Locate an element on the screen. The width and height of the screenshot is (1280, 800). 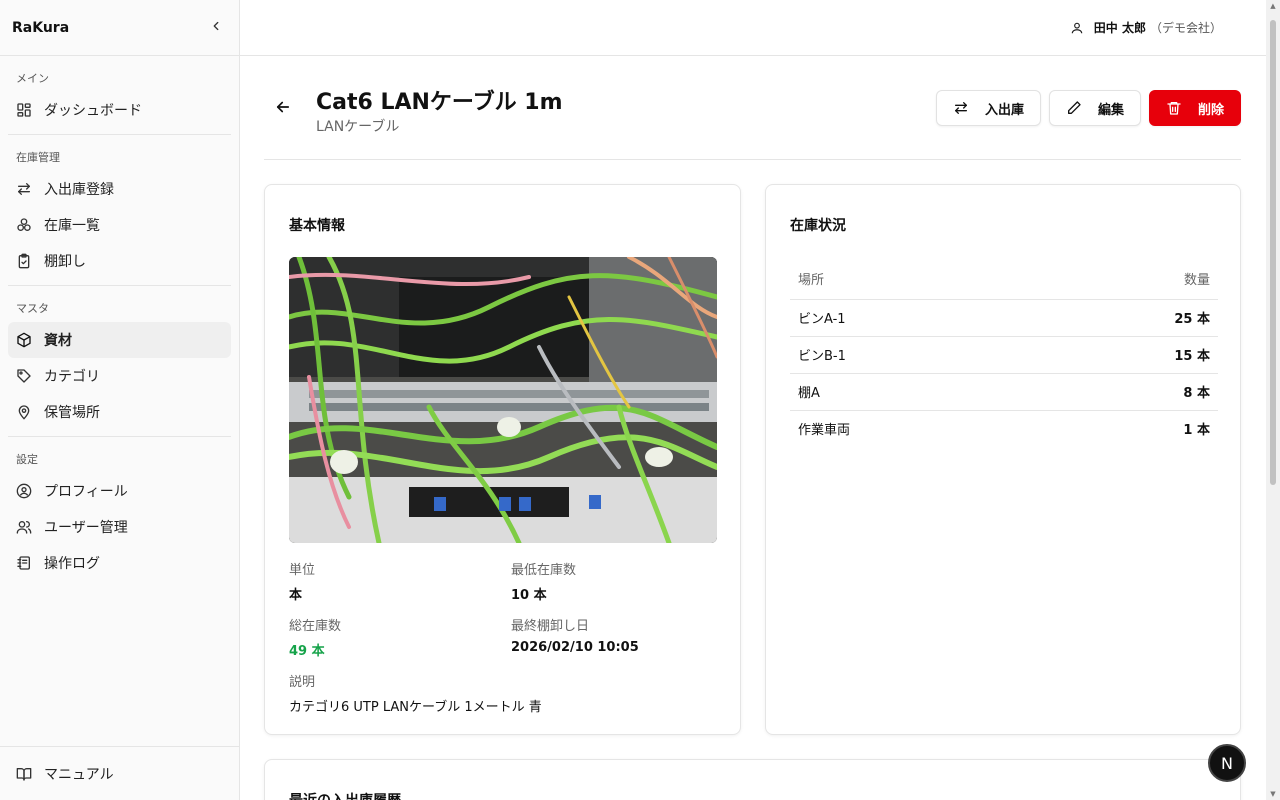
next-devtools-button: N is located at coordinates (1227, 763).